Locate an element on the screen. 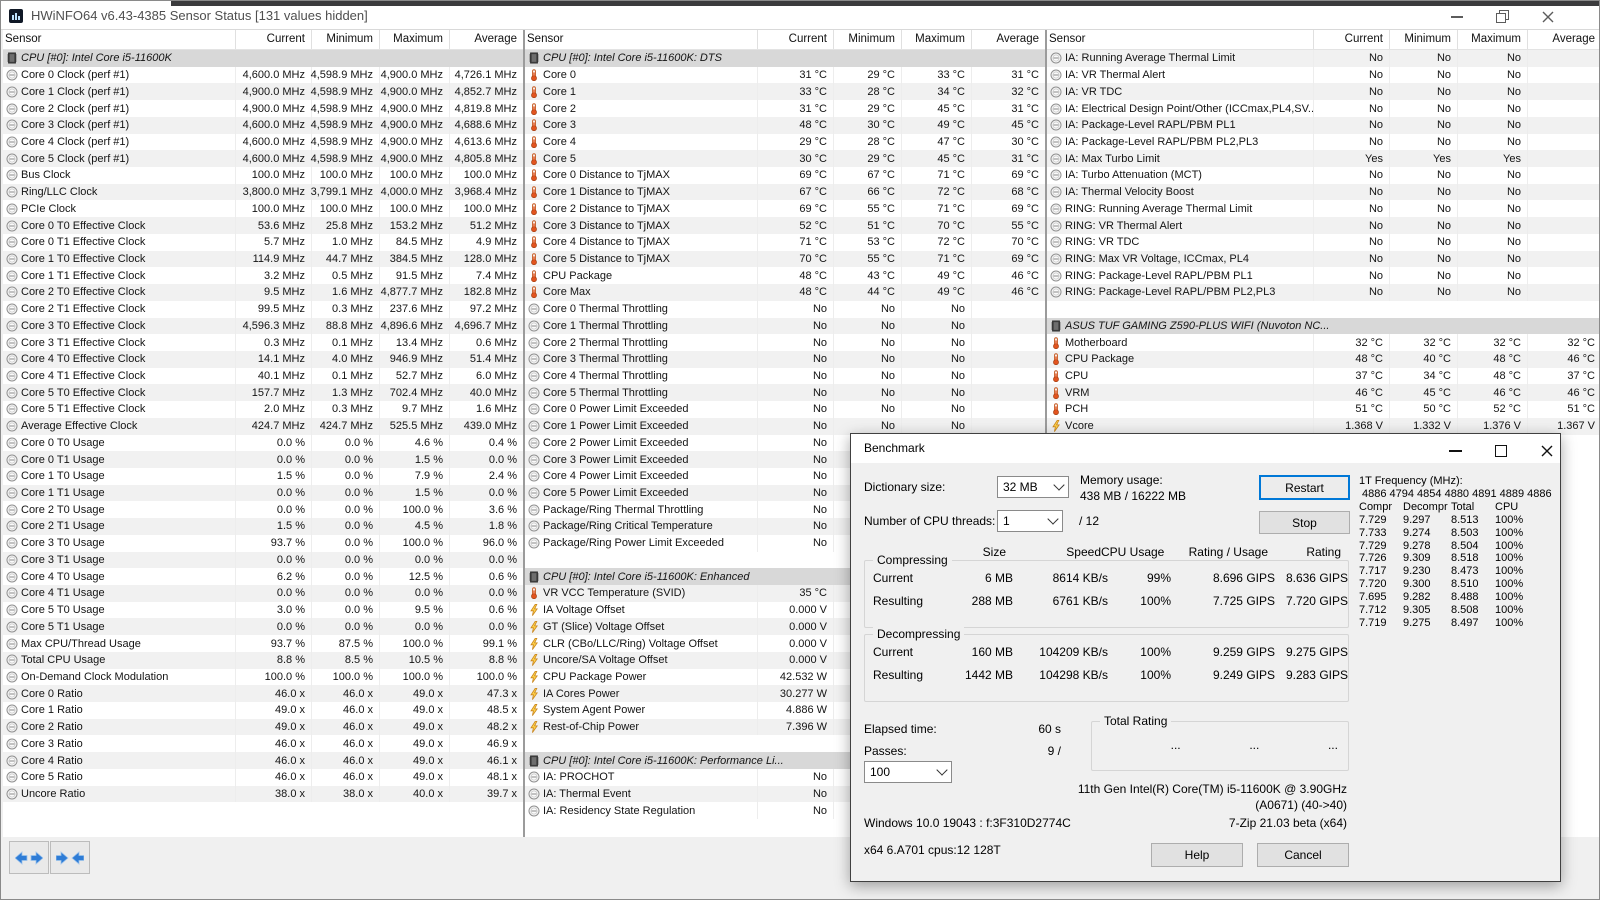 Image resolution: width=1600 pixels, height=900 pixels. sensor-row: IA: Running Average Thermal Limit No No No is located at coordinates (1323, 58).